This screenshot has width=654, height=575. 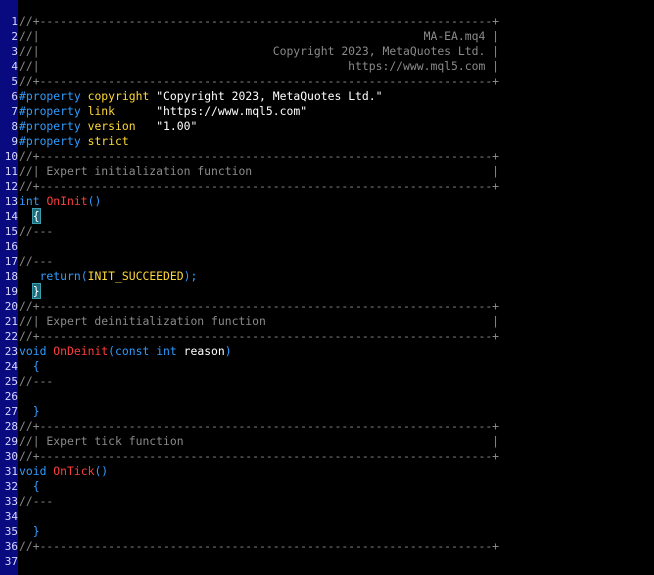 I want to click on matched-brace: {, so click(x=36, y=216).